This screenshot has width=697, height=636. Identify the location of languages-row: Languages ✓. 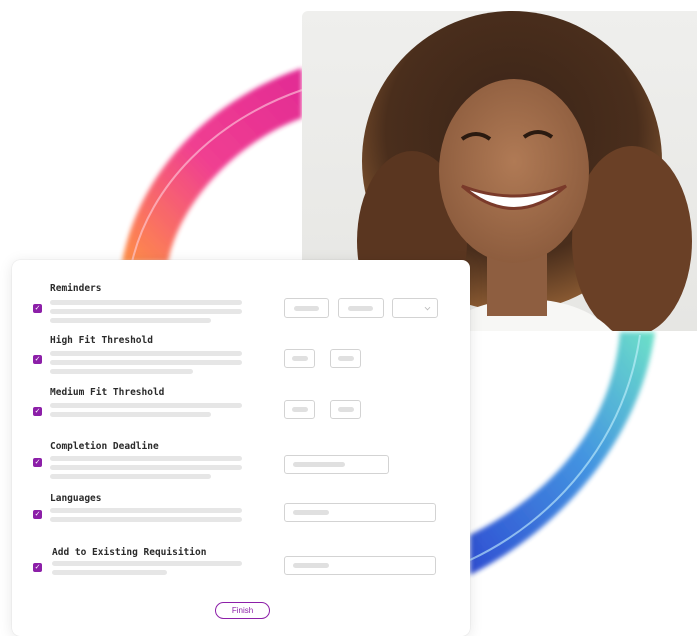
(241, 514).